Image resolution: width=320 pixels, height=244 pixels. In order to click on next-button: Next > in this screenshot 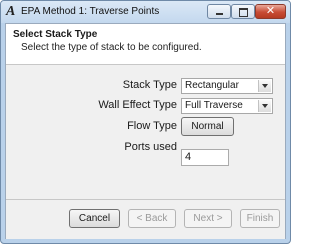, I will do `click(208, 218)`.